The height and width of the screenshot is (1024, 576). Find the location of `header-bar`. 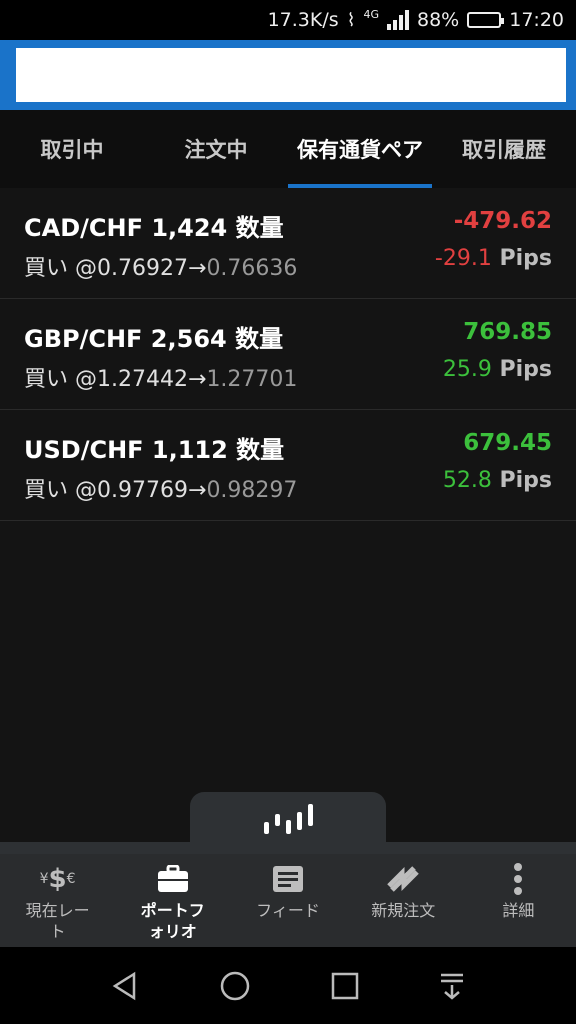

header-bar is located at coordinates (288, 75).